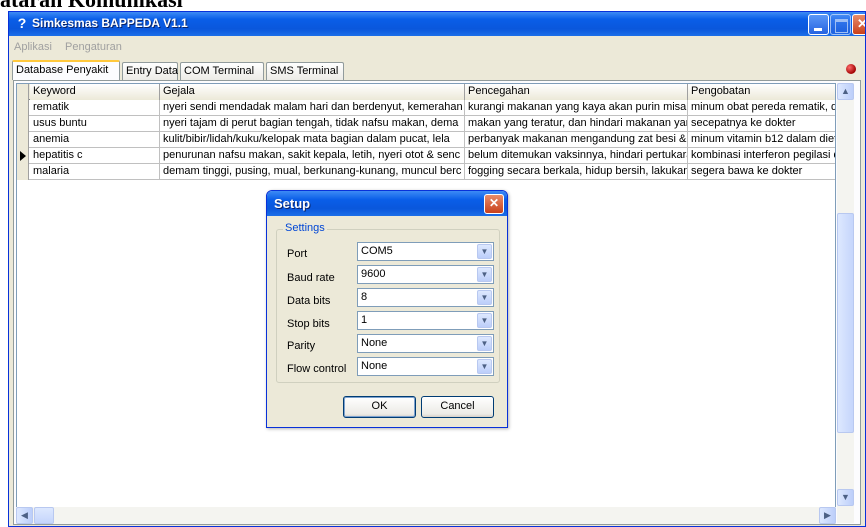 This screenshot has width=866, height=527. I want to click on maximize-icon, so click(840, 24).